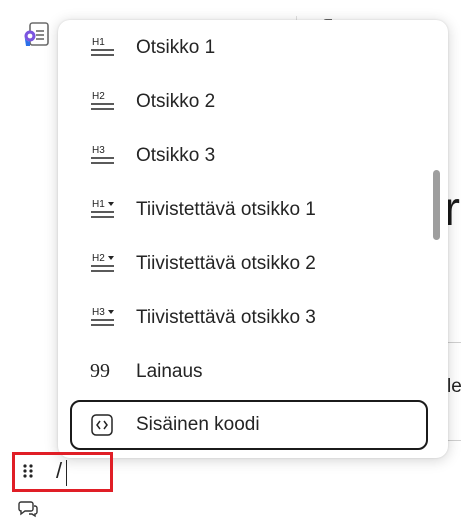 The height and width of the screenshot is (523, 461). What do you see at coordinates (249, 102) in the screenshot?
I see `menu-item-heading-2: H2 Otsikko 2` at bounding box center [249, 102].